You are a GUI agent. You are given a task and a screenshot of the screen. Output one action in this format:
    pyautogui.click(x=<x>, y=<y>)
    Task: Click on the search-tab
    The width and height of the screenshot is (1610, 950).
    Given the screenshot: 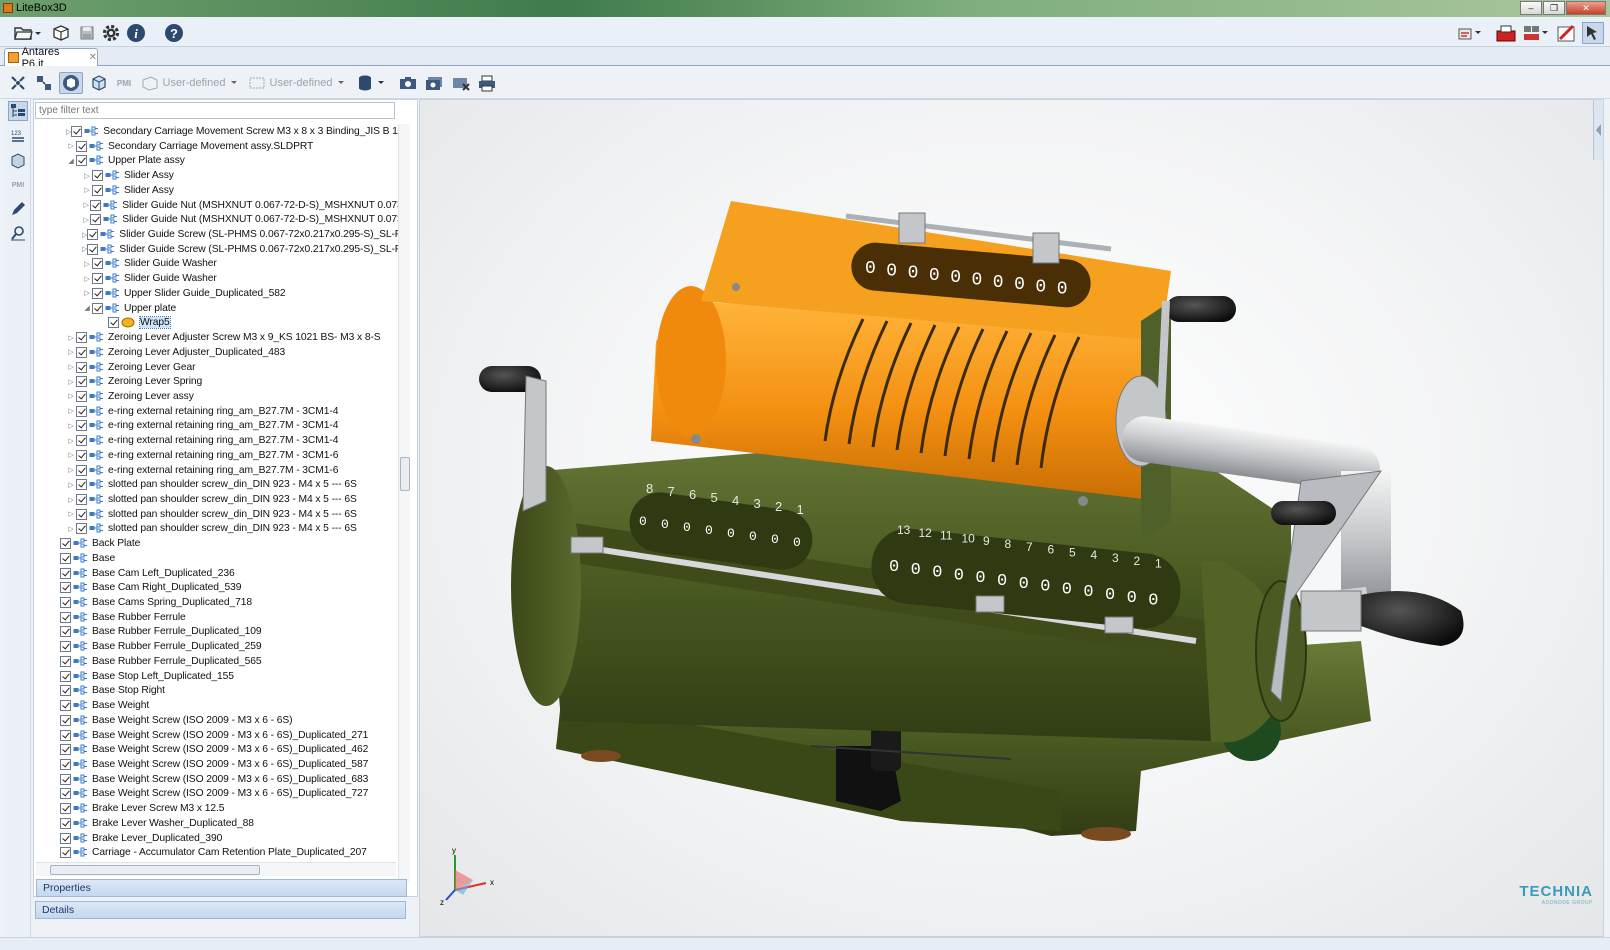 What is the action you would take?
    pyautogui.click(x=18, y=233)
    